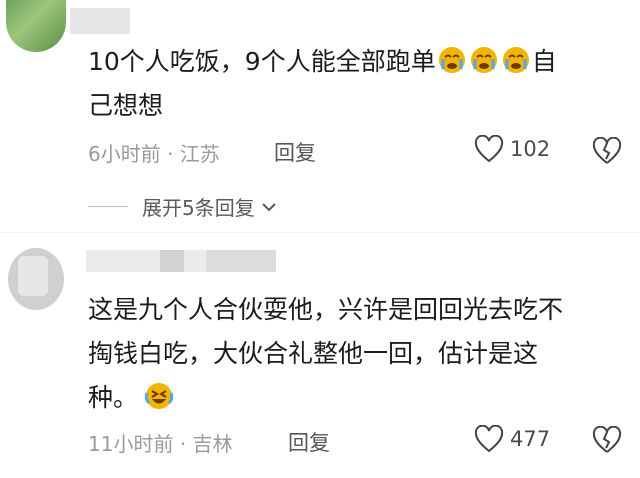  I want to click on comment-meta: 11小时前 · 吉林, so click(160, 442).